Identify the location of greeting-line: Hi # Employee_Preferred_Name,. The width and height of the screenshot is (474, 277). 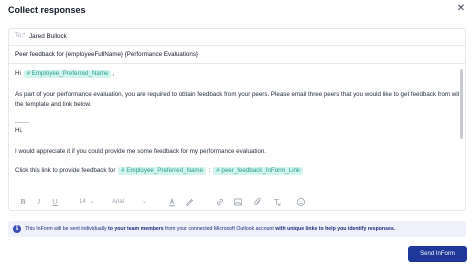
(64, 74).